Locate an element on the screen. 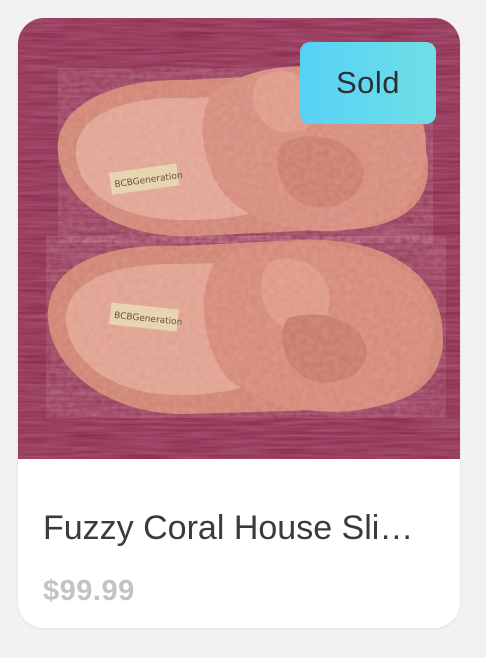 Image resolution: width=486 pixels, height=658 pixels. product-price: $99.99 is located at coordinates (89, 591).